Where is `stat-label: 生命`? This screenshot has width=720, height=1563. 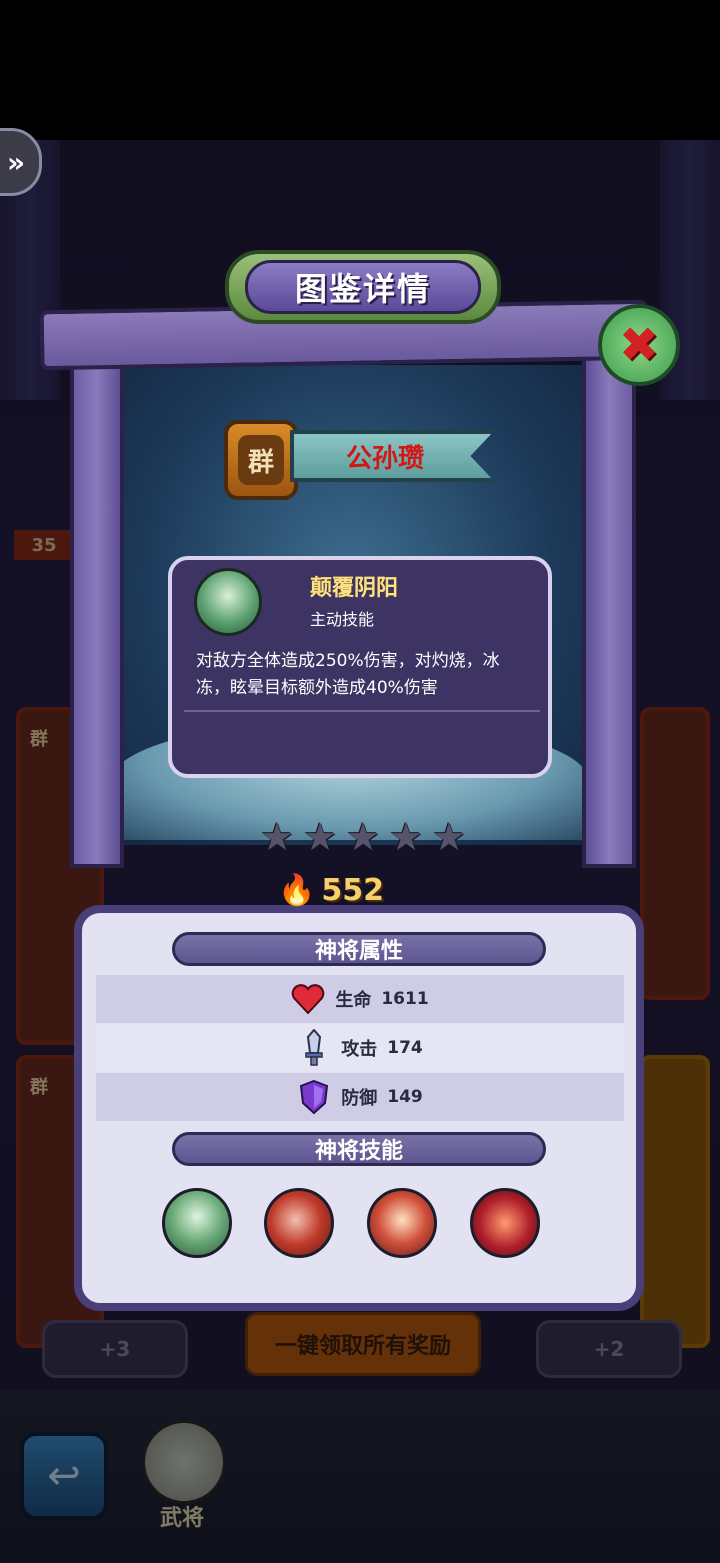 stat-label: 生命 is located at coordinates (353, 1000).